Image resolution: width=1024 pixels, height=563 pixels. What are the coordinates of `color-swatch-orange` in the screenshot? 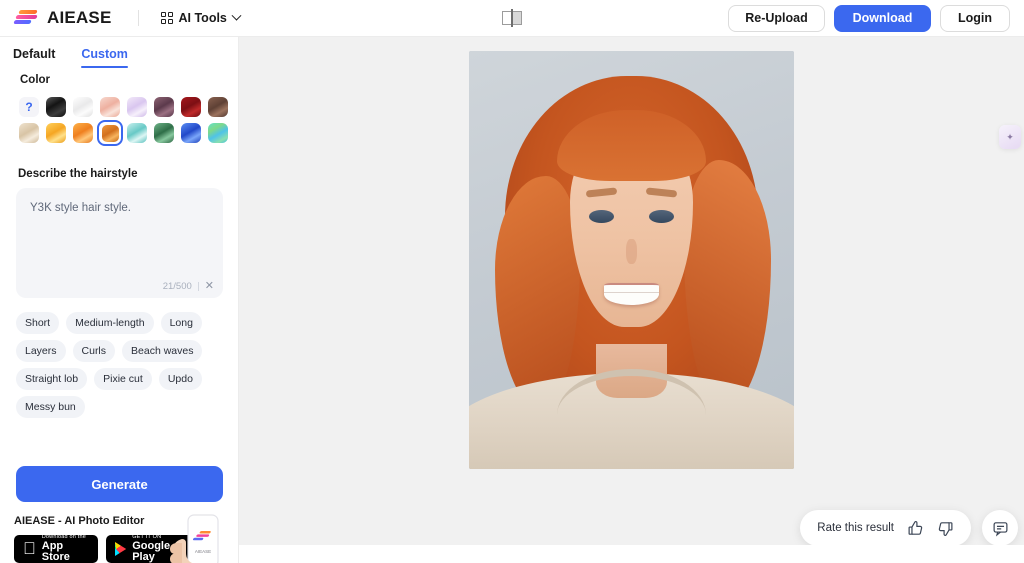 It's located at (83, 133).